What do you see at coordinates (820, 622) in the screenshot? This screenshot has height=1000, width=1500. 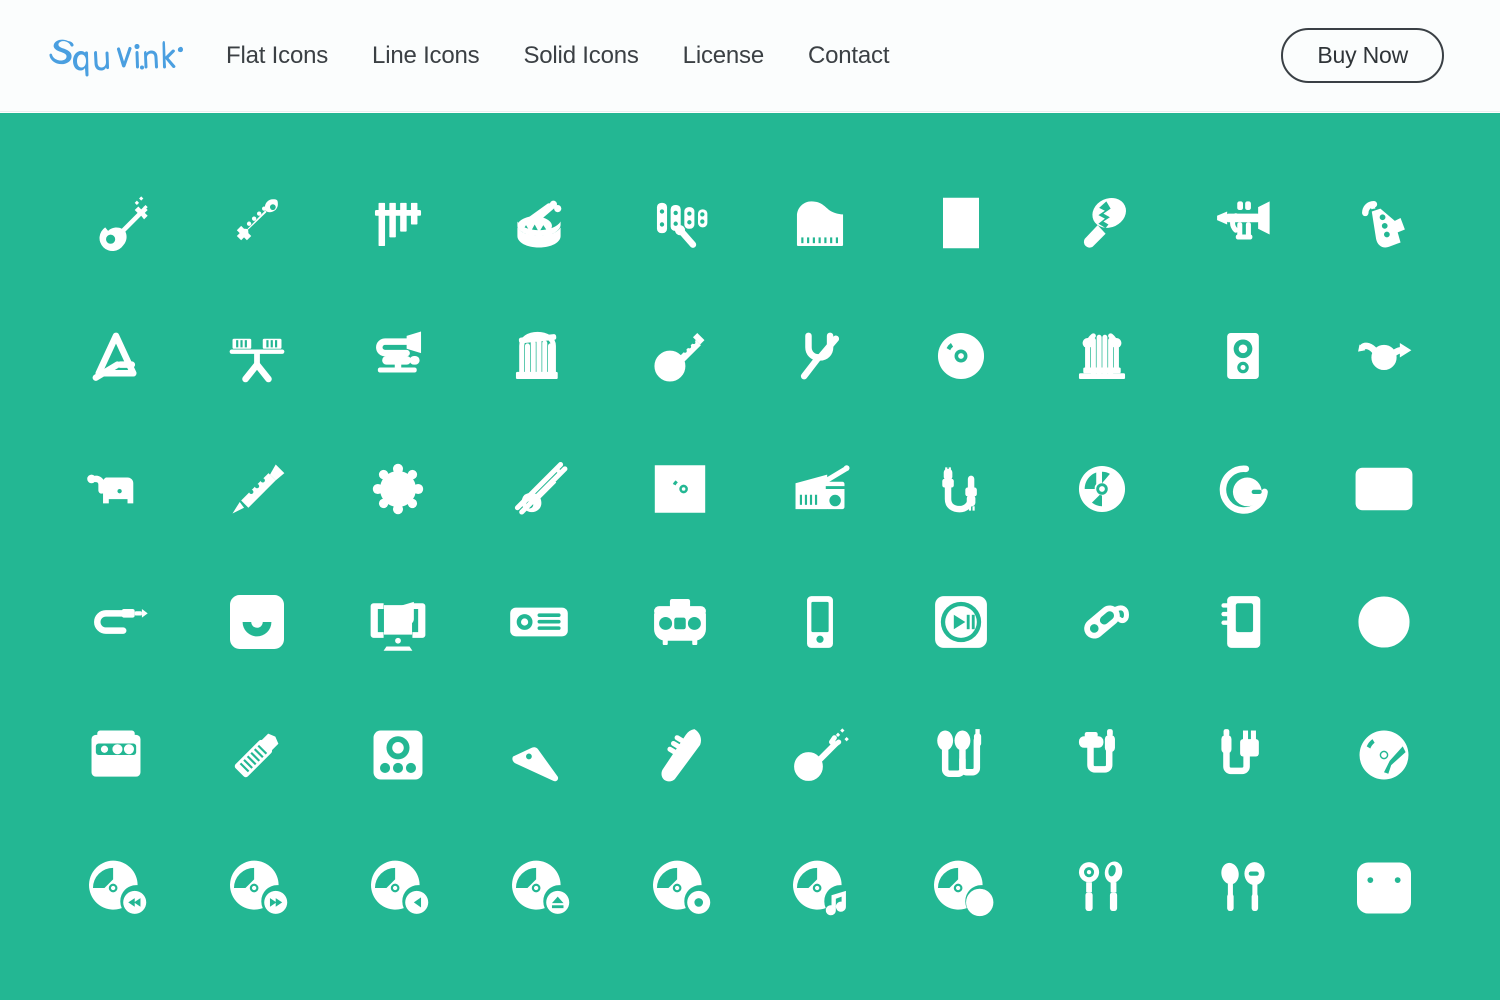 I see `icon-mobile-player` at bounding box center [820, 622].